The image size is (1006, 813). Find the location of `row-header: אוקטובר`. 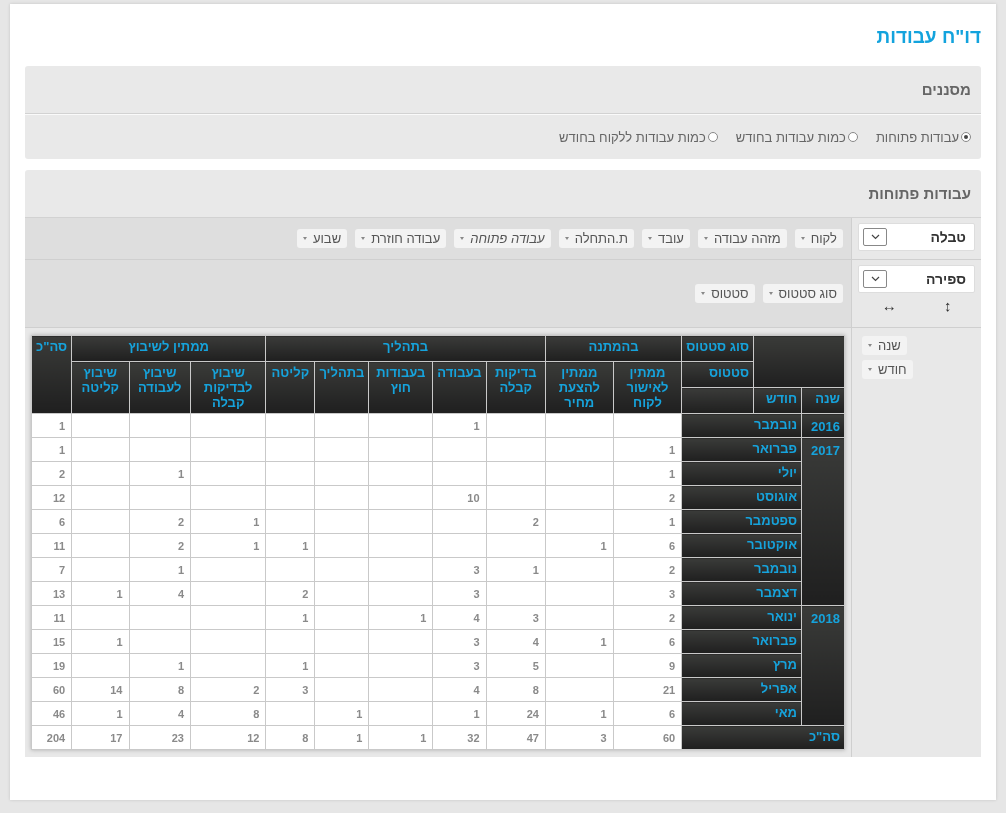

row-header: אוקטובר is located at coordinates (741, 545).